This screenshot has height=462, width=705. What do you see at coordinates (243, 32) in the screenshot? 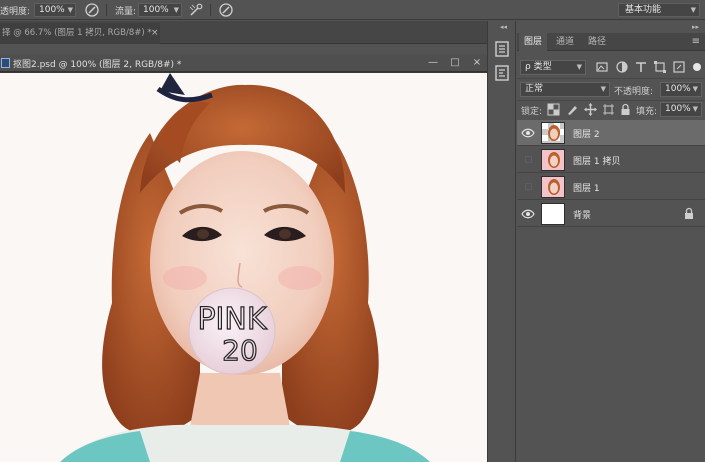
I see `document-tab-bar: 择 @ 66.7% (图层 1 拷贝, RGB/8#) * ×` at bounding box center [243, 32].